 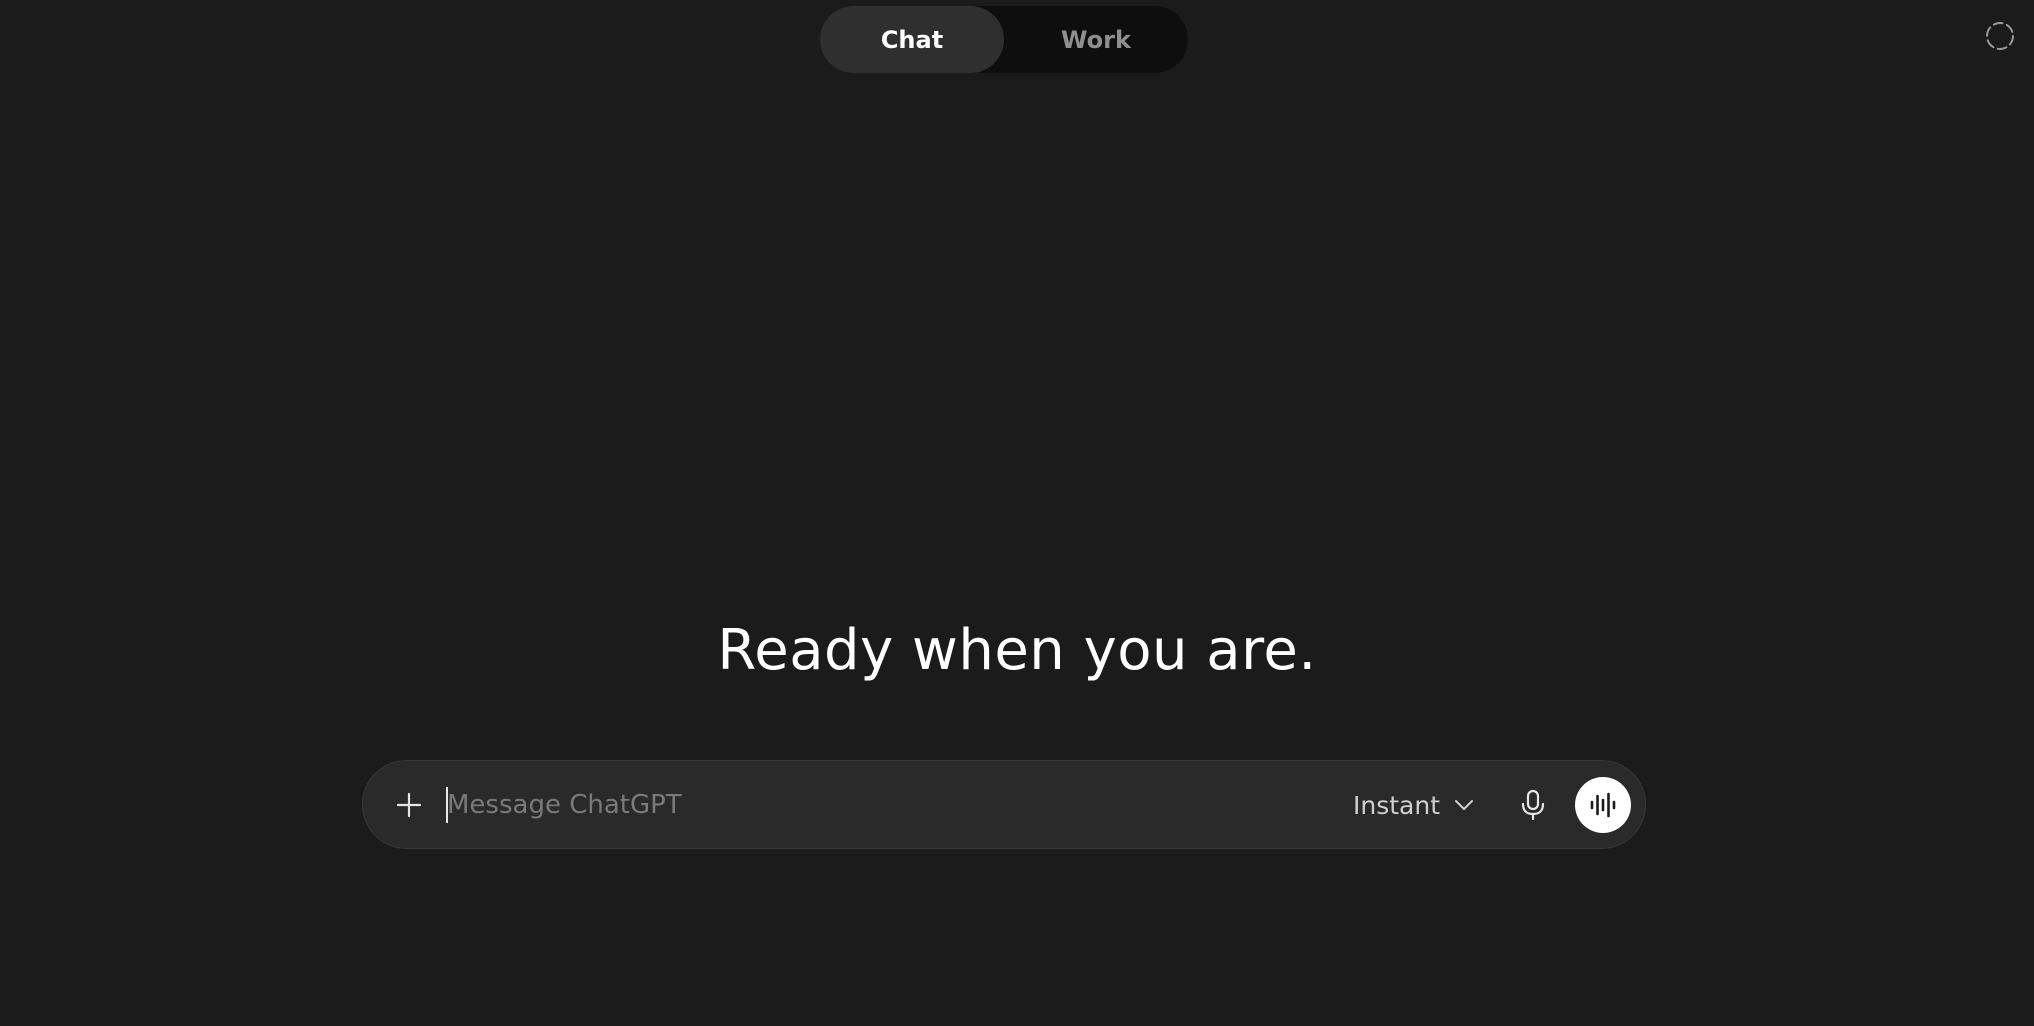 I want to click on message-composer: Instant, so click(x=1004, y=804).